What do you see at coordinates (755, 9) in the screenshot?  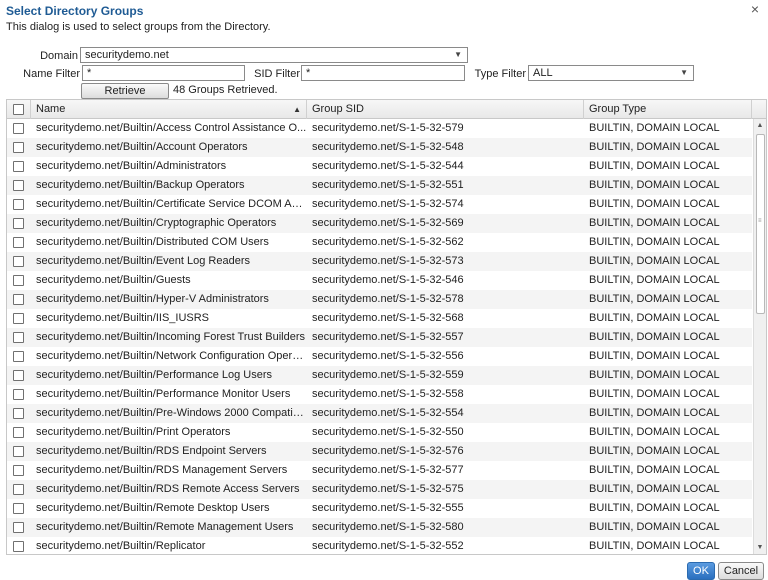 I see `close-icon: ×` at bounding box center [755, 9].